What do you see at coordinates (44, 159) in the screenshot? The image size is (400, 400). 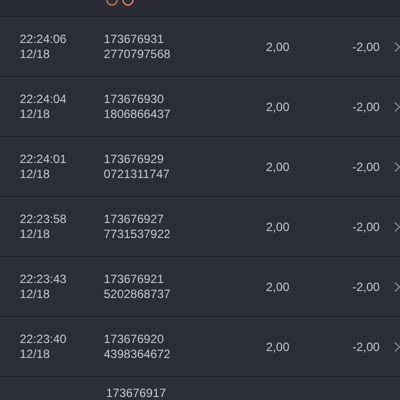 I see `time-text: 22:24:01` at bounding box center [44, 159].